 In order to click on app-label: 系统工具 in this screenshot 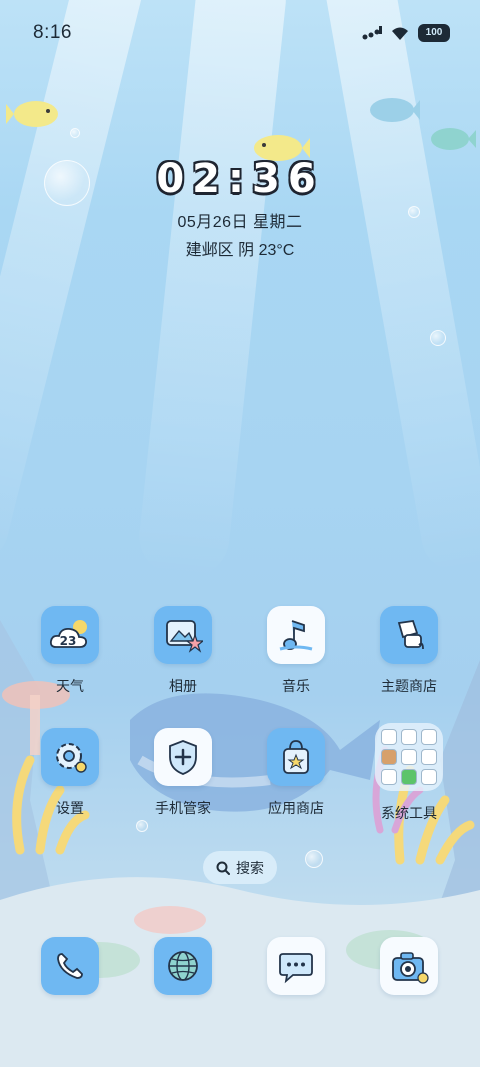, I will do `click(409, 813)`.